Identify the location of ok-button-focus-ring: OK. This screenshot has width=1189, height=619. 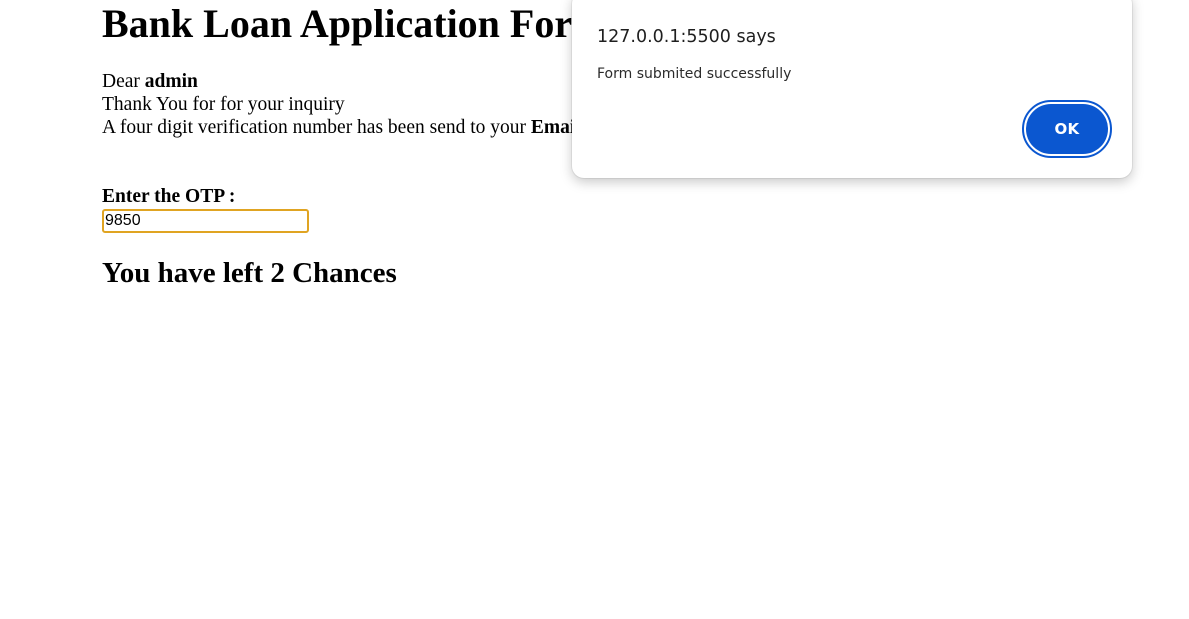
(1067, 129).